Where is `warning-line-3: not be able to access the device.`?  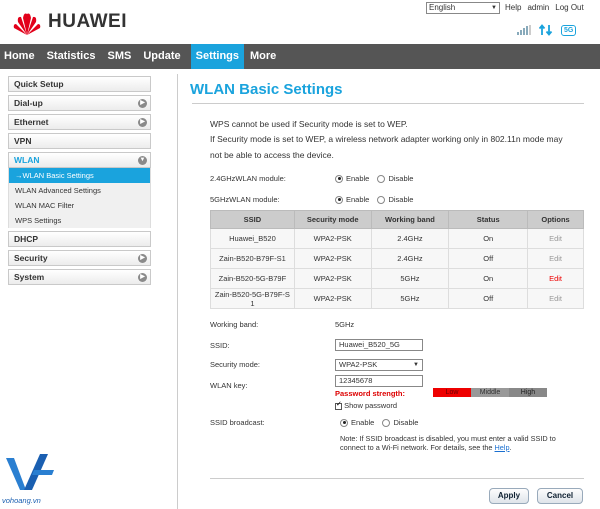
warning-line-3: not be able to access the device. is located at coordinates (272, 155).